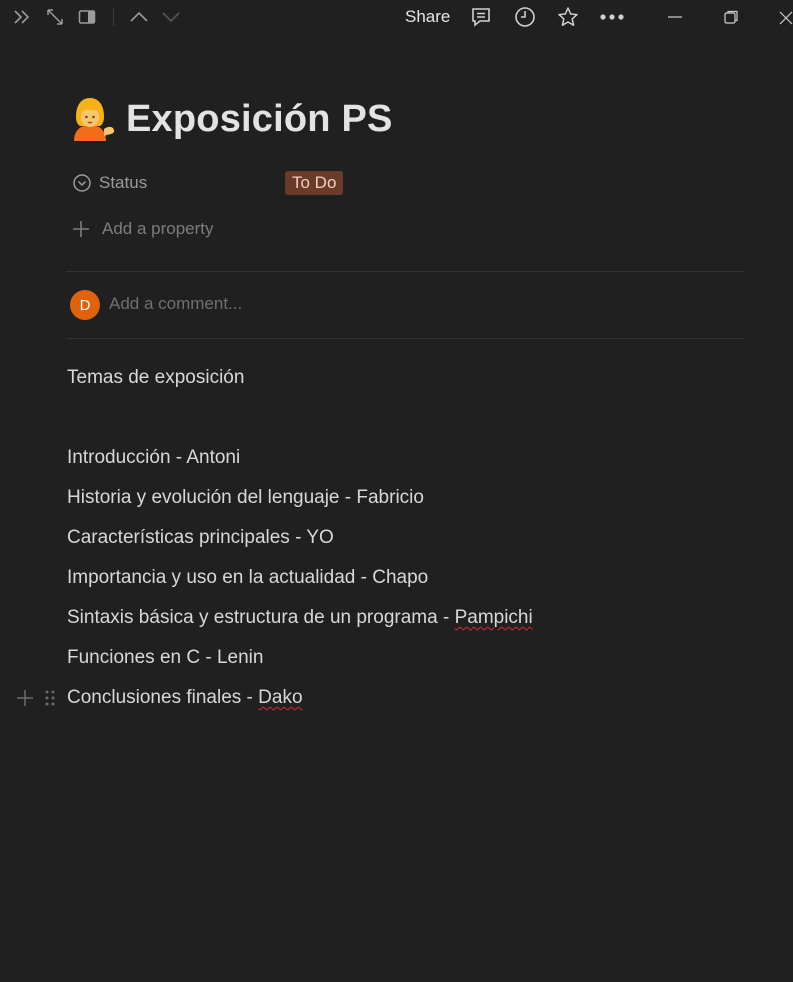 This screenshot has width=793, height=982. I want to click on chevron-down-icon, so click(171, 17).